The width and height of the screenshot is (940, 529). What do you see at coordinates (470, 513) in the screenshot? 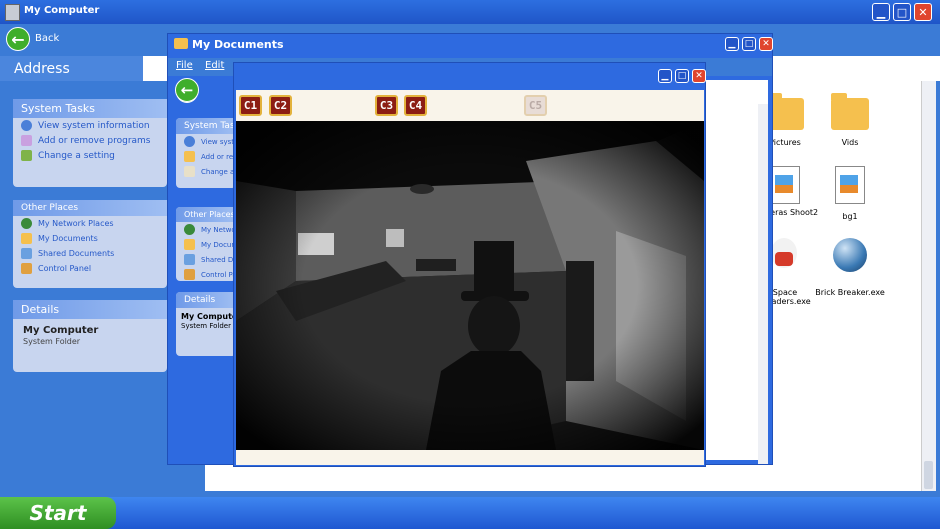
I see `taskbar` at bounding box center [470, 513].